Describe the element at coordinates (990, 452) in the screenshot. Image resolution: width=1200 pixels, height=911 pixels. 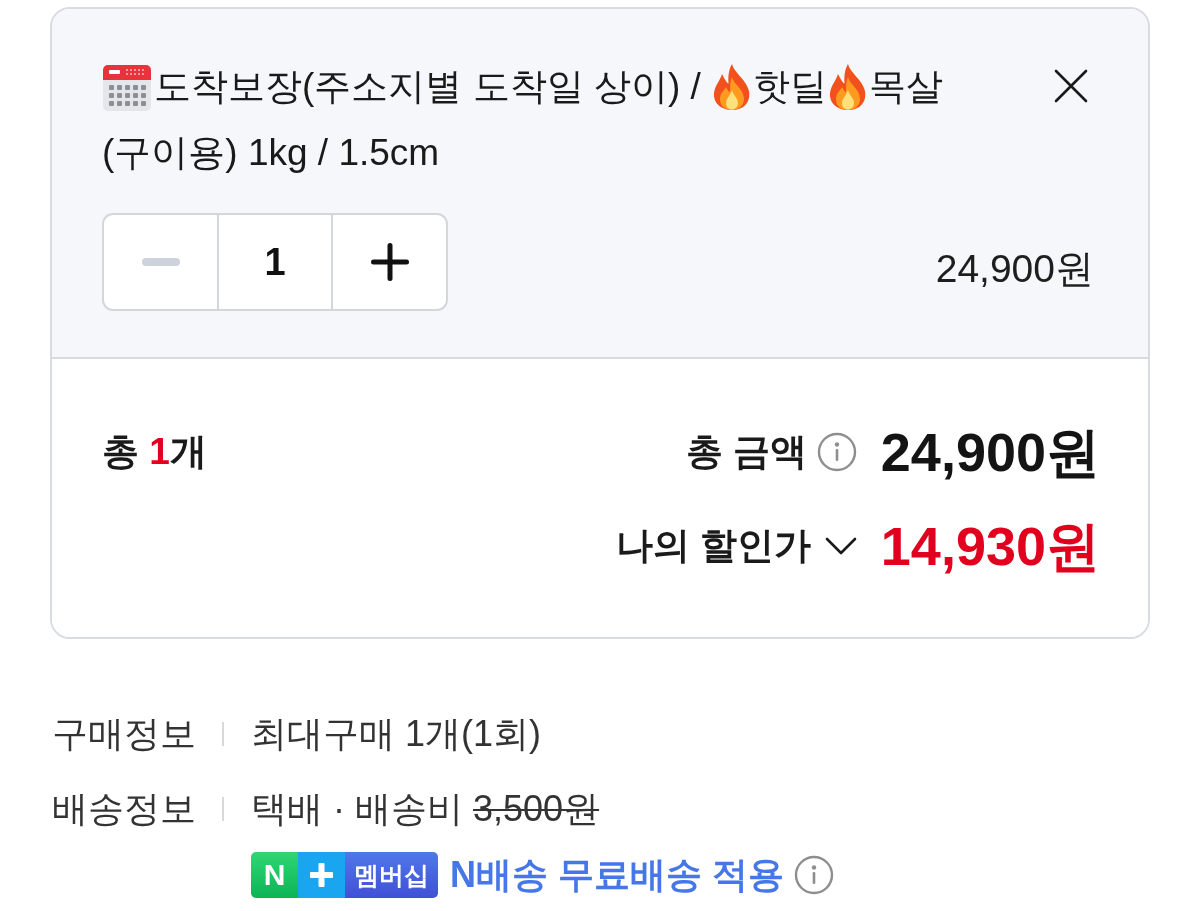
I see `total-amount: 24,900원` at that location.